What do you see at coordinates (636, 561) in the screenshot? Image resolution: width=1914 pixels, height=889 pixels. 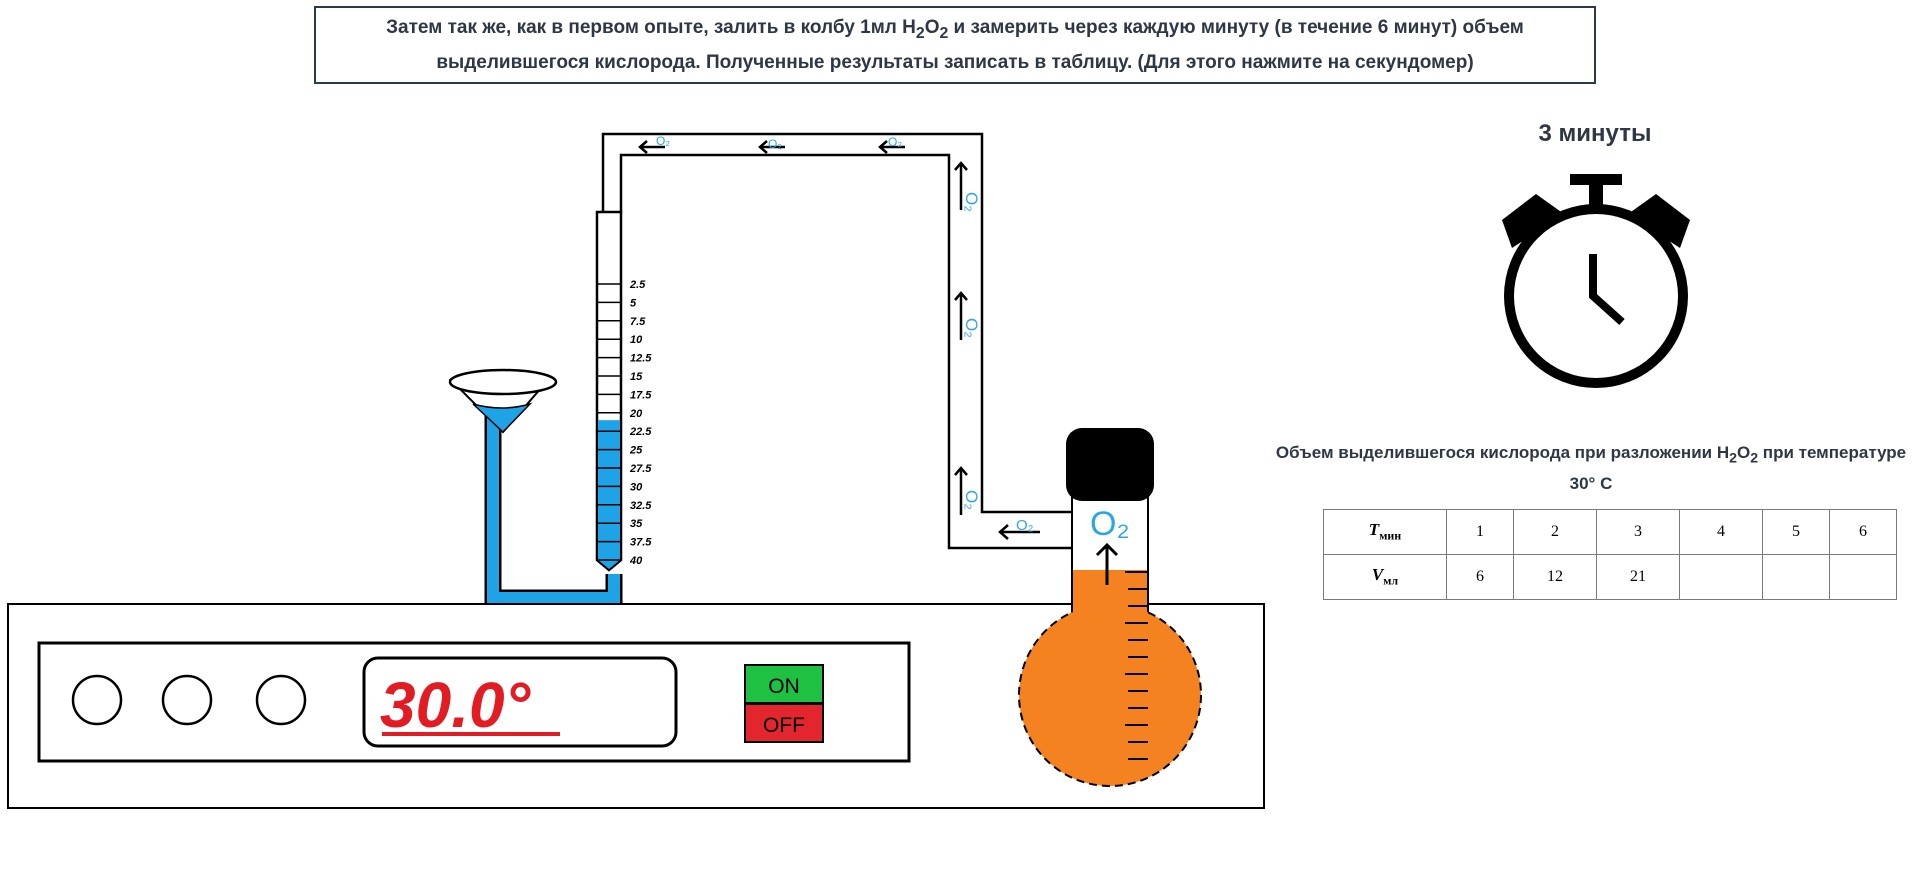 I see `burette-tick-label: 40` at bounding box center [636, 561].